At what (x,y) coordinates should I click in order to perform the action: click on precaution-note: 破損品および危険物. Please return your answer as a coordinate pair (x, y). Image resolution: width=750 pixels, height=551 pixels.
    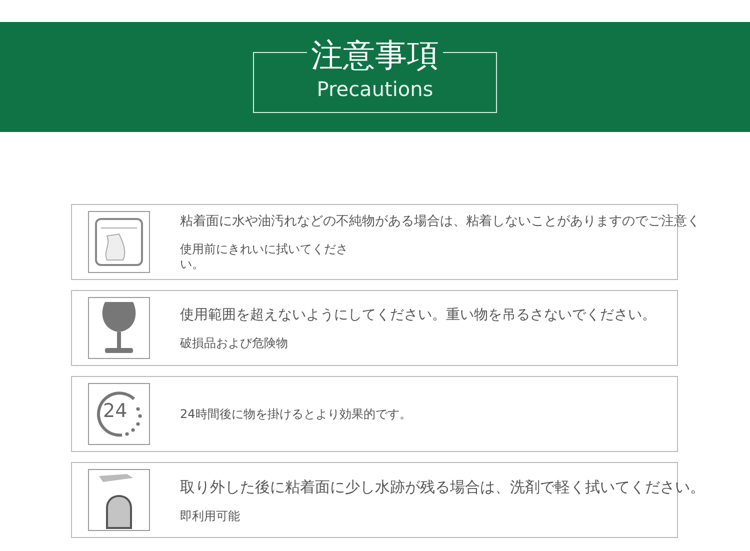
    Looking at the image, I should click on (234, 343).